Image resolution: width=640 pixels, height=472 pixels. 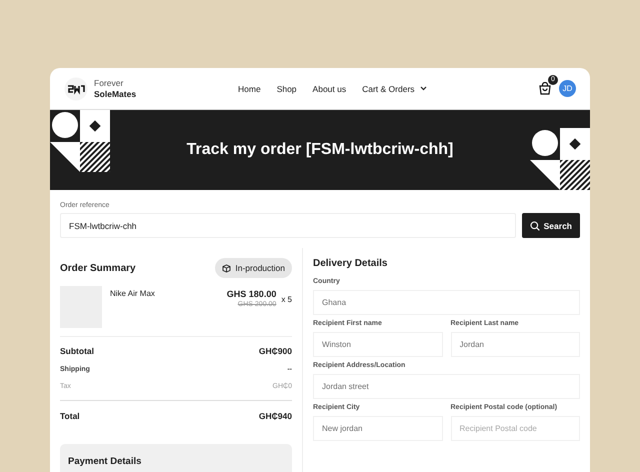 I want to click on input-field: Ghana, so click(x=446, y=302).